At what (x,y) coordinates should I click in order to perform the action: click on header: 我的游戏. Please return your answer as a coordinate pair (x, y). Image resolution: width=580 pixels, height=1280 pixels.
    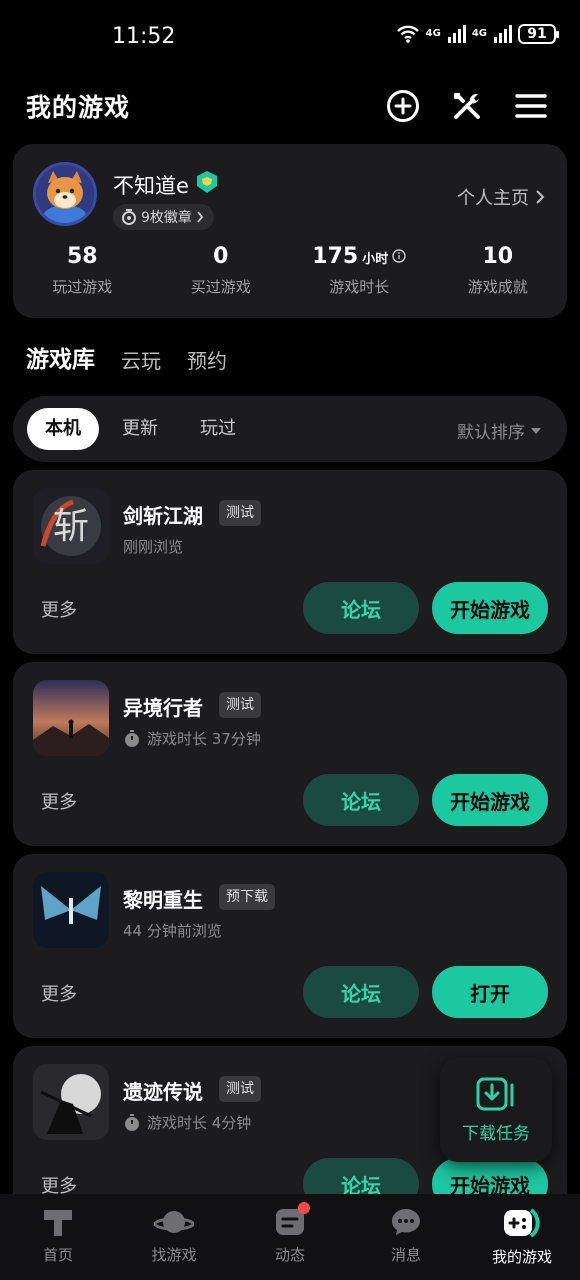
    Looking at the image, I should click on (290, 105).